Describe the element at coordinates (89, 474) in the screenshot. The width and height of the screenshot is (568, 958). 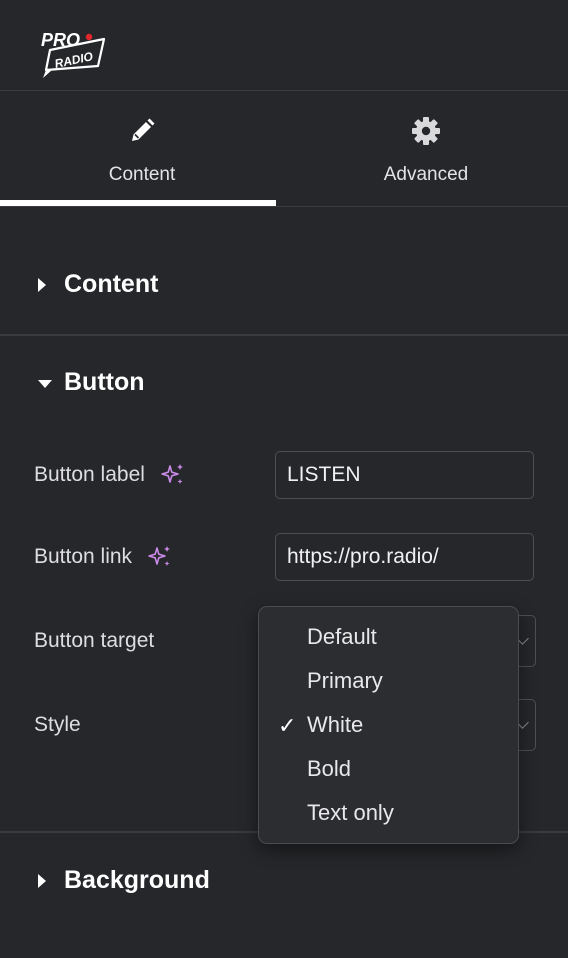
I see `button-label-label-text: Button label` at that location.